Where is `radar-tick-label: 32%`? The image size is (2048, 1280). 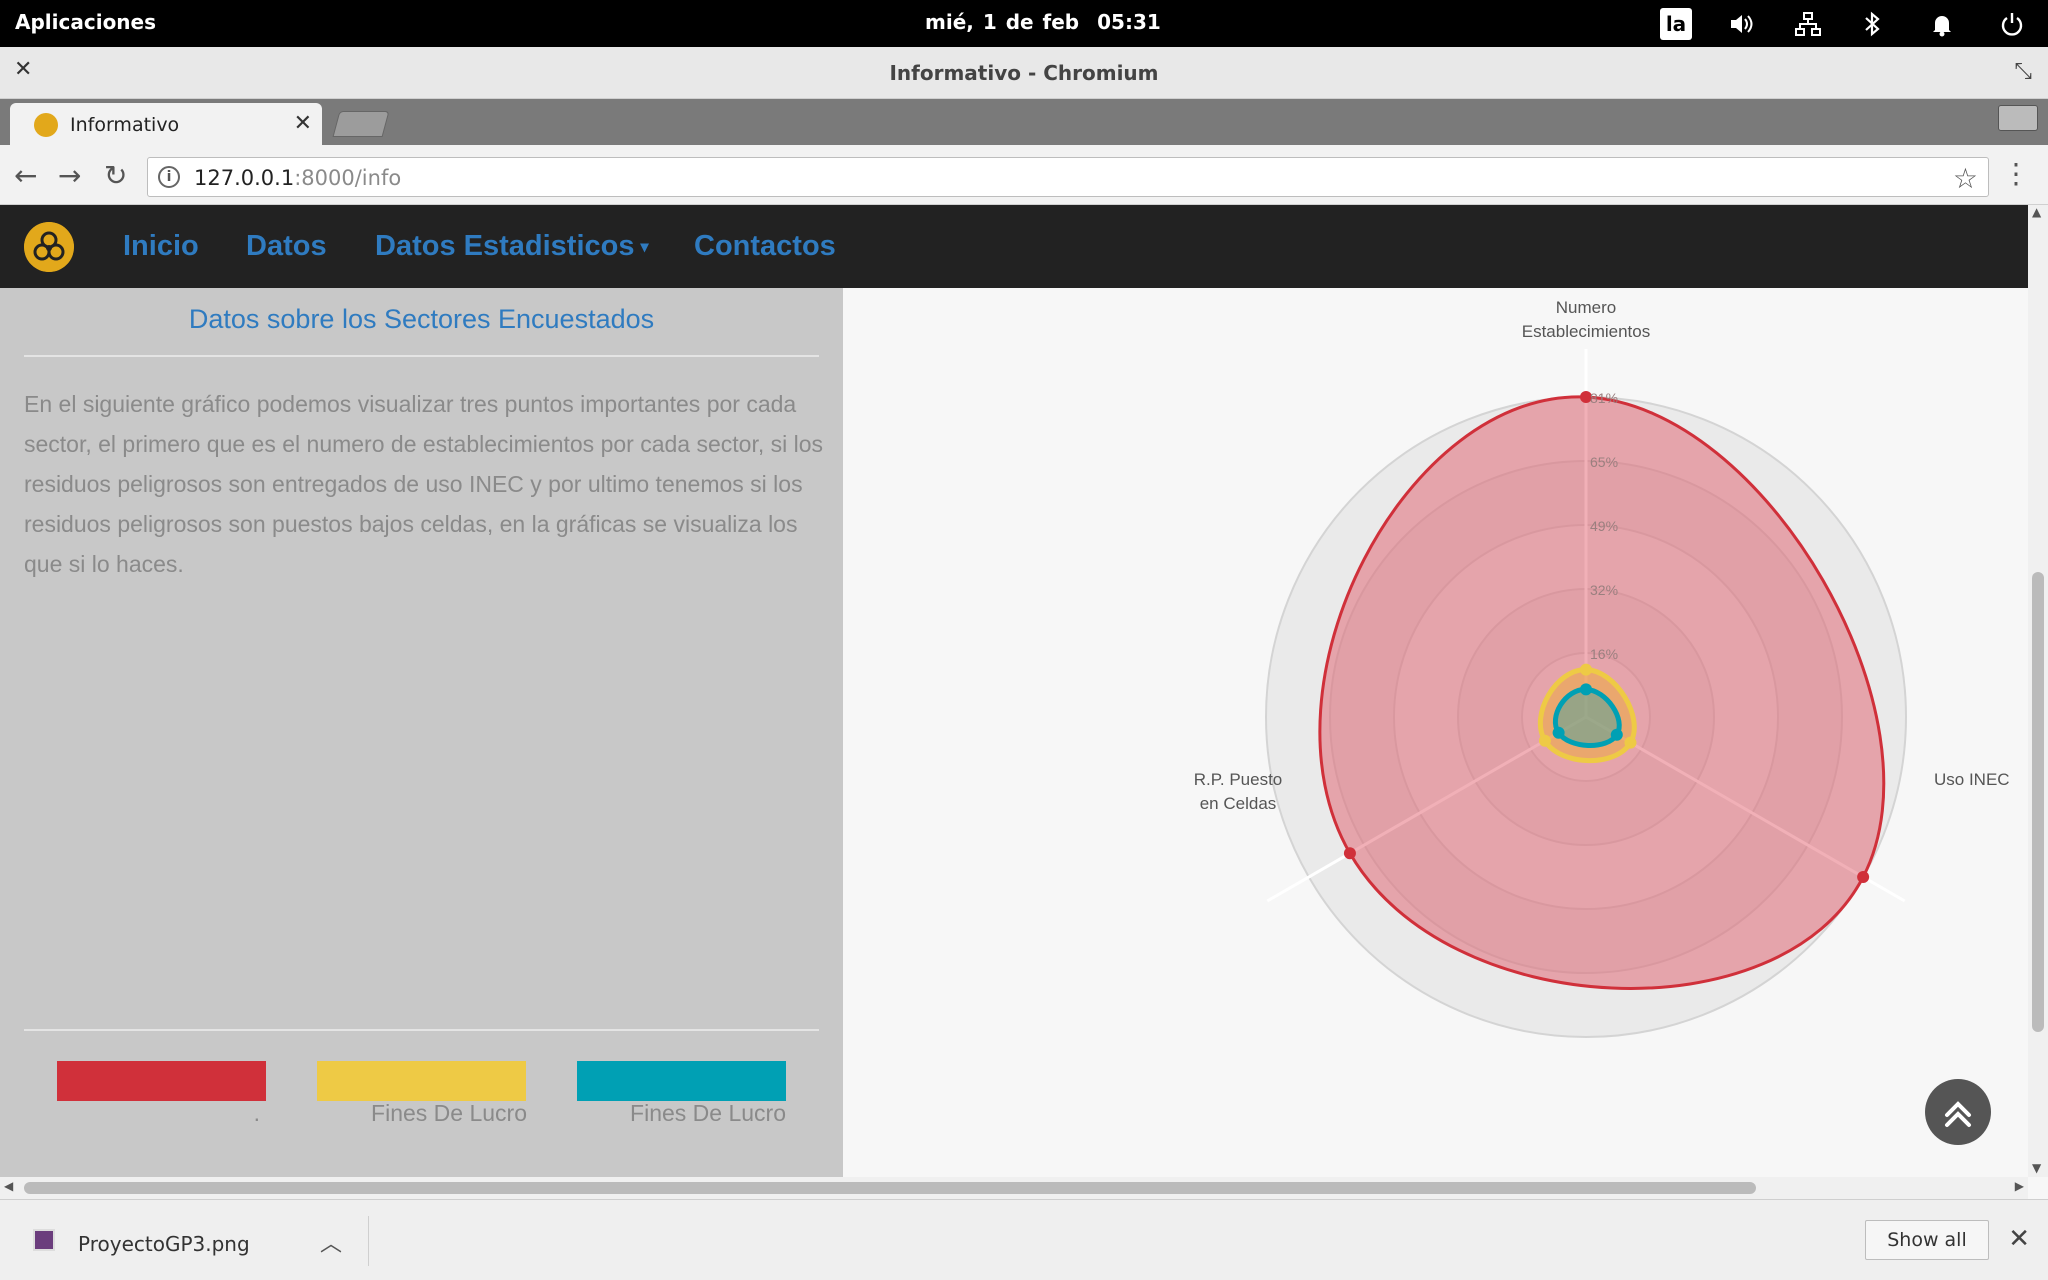 radar-tick-label: 32% is located at coordinates (1604, 590).